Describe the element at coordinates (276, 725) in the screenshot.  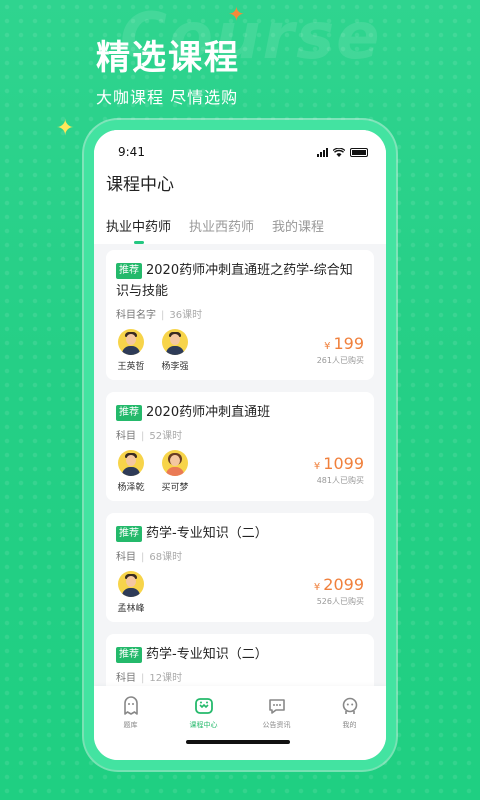
I see `tabbar-label: 公告资讯` at that location.